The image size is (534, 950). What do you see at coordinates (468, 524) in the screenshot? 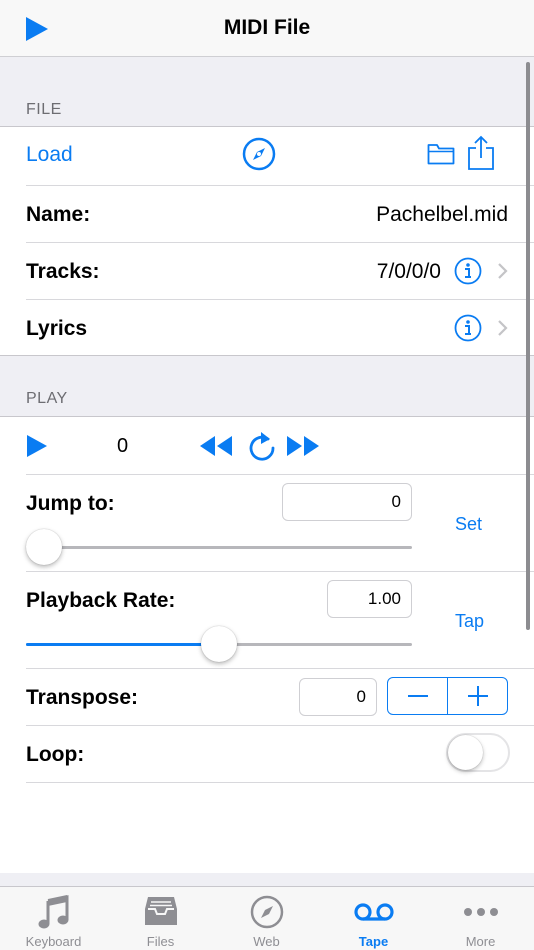
I see `set-button: Set` at bounding box center [468, 524].